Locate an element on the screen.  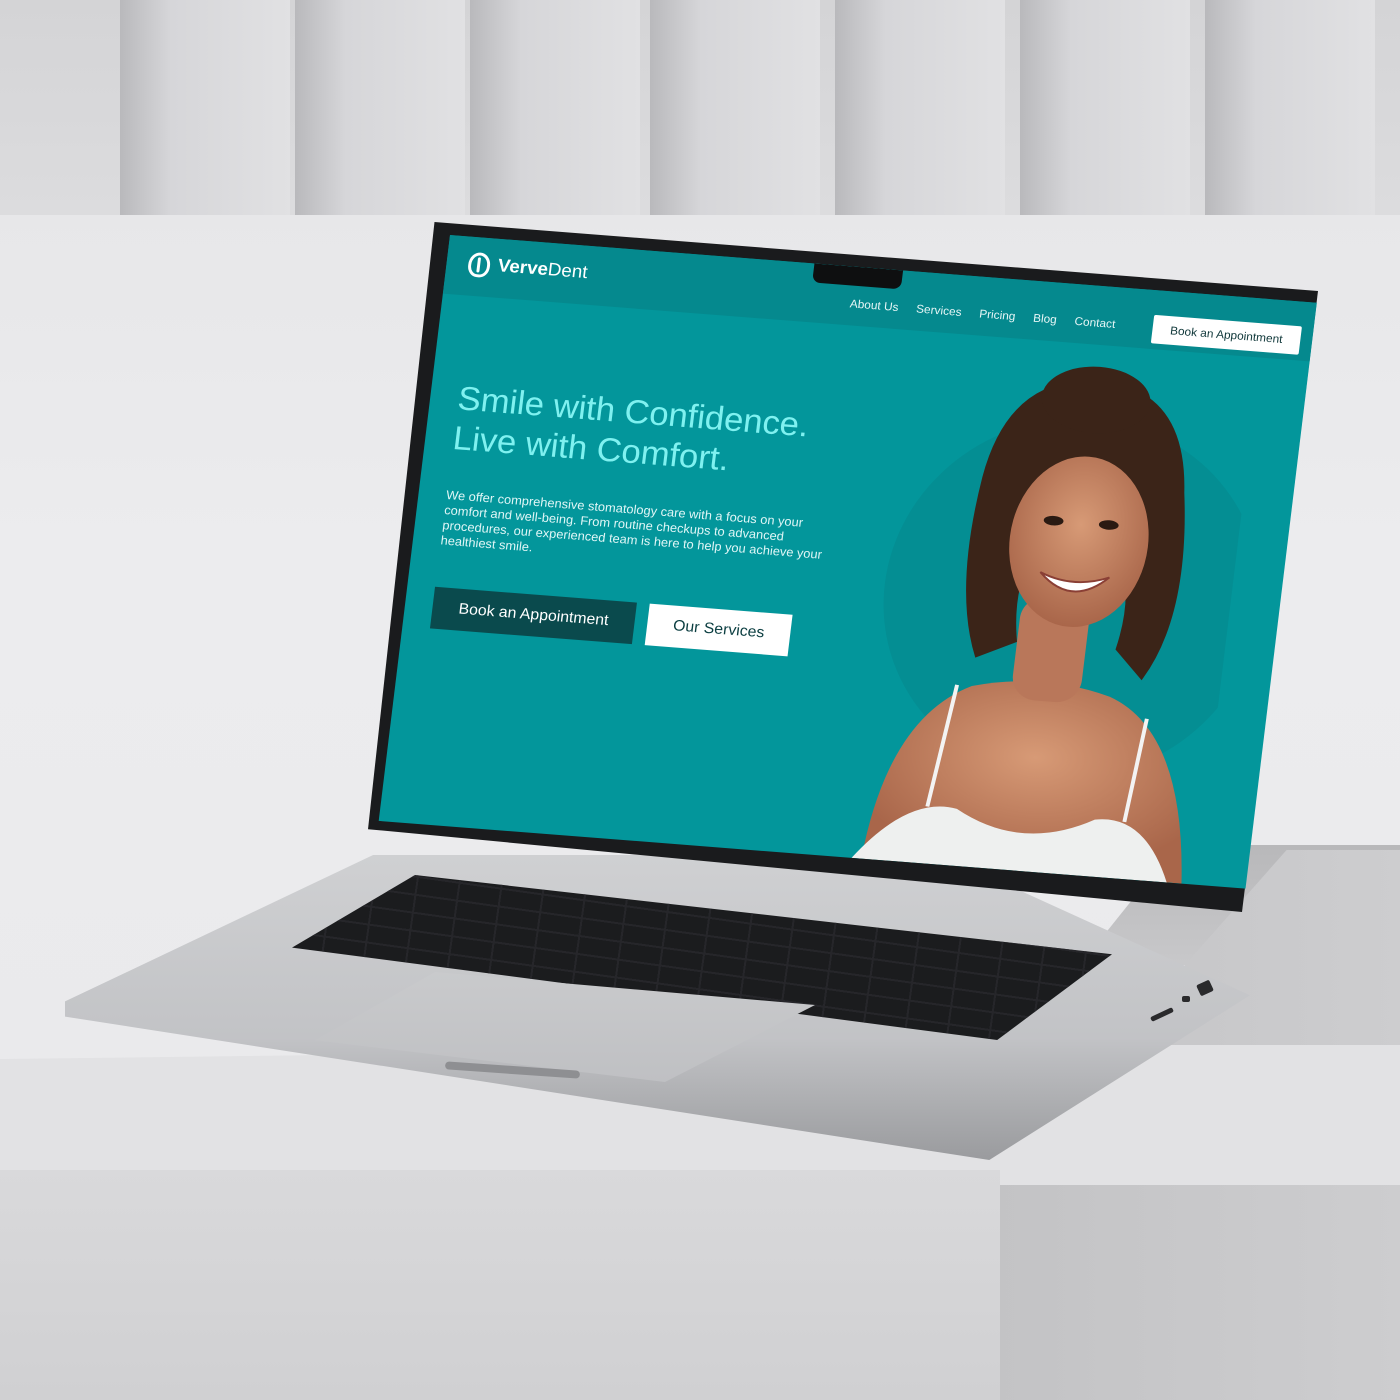
tooth-logo-icon is located at coordinates (479, 265).